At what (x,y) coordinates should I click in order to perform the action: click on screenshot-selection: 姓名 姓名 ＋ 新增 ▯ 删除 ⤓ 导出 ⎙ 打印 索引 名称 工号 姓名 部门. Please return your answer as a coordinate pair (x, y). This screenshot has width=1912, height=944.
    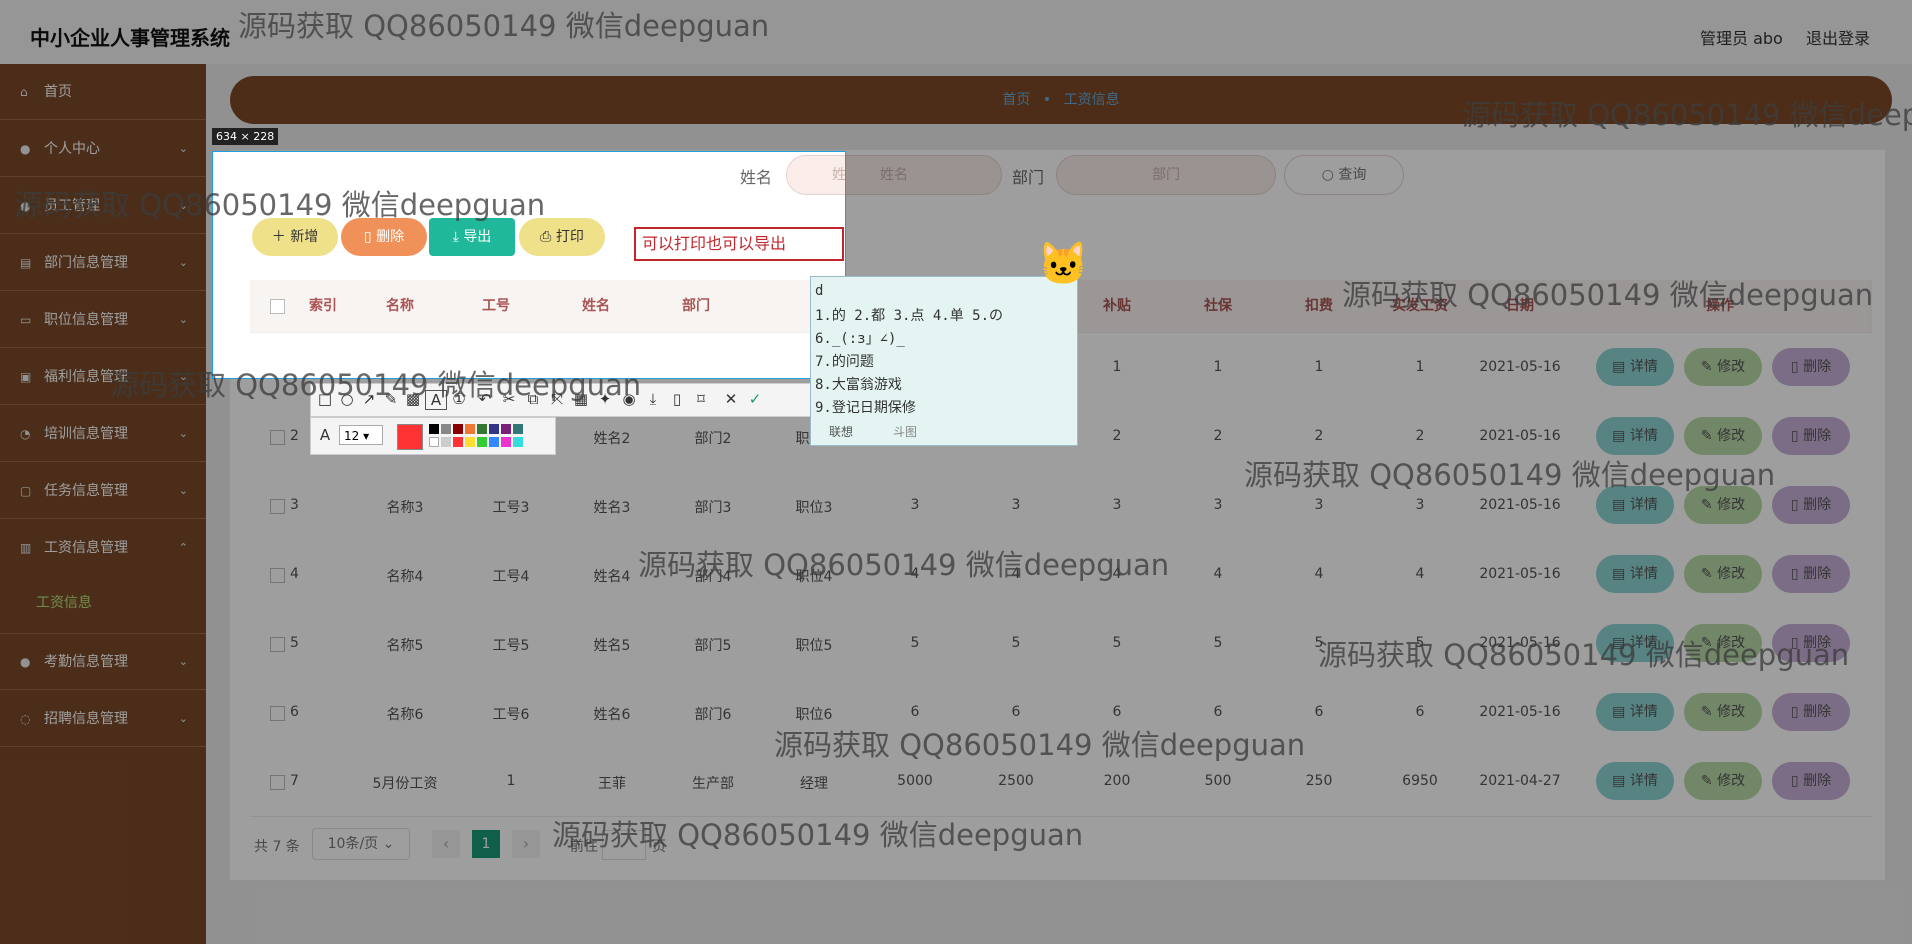
    Looking at the image, I should click on (529, 265).